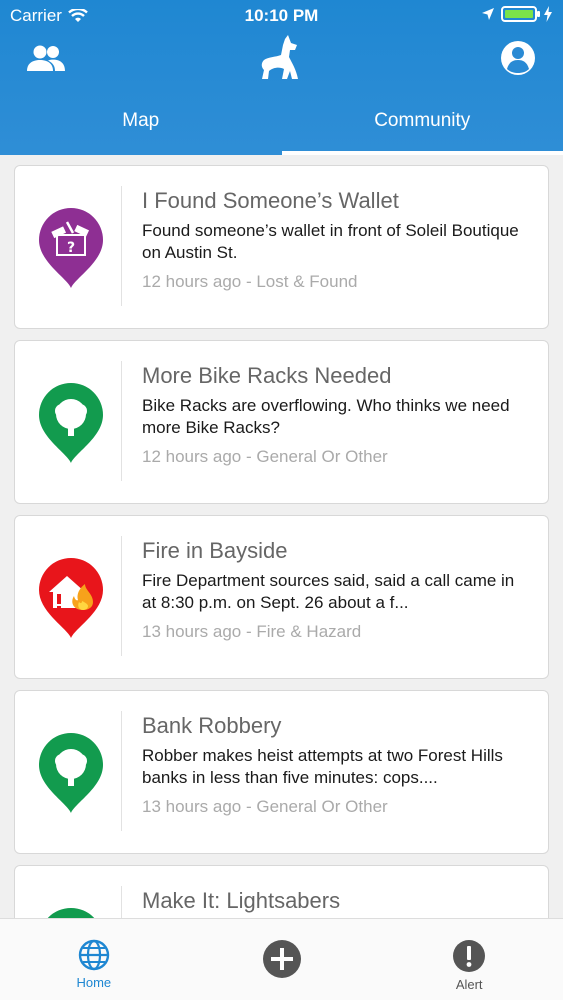 This screenshot has height=1000, width=563. What do you see at coordinates (548, 14) in the screenshot?
I see `charging-bolt-icon` at bounding box center [548, 14].